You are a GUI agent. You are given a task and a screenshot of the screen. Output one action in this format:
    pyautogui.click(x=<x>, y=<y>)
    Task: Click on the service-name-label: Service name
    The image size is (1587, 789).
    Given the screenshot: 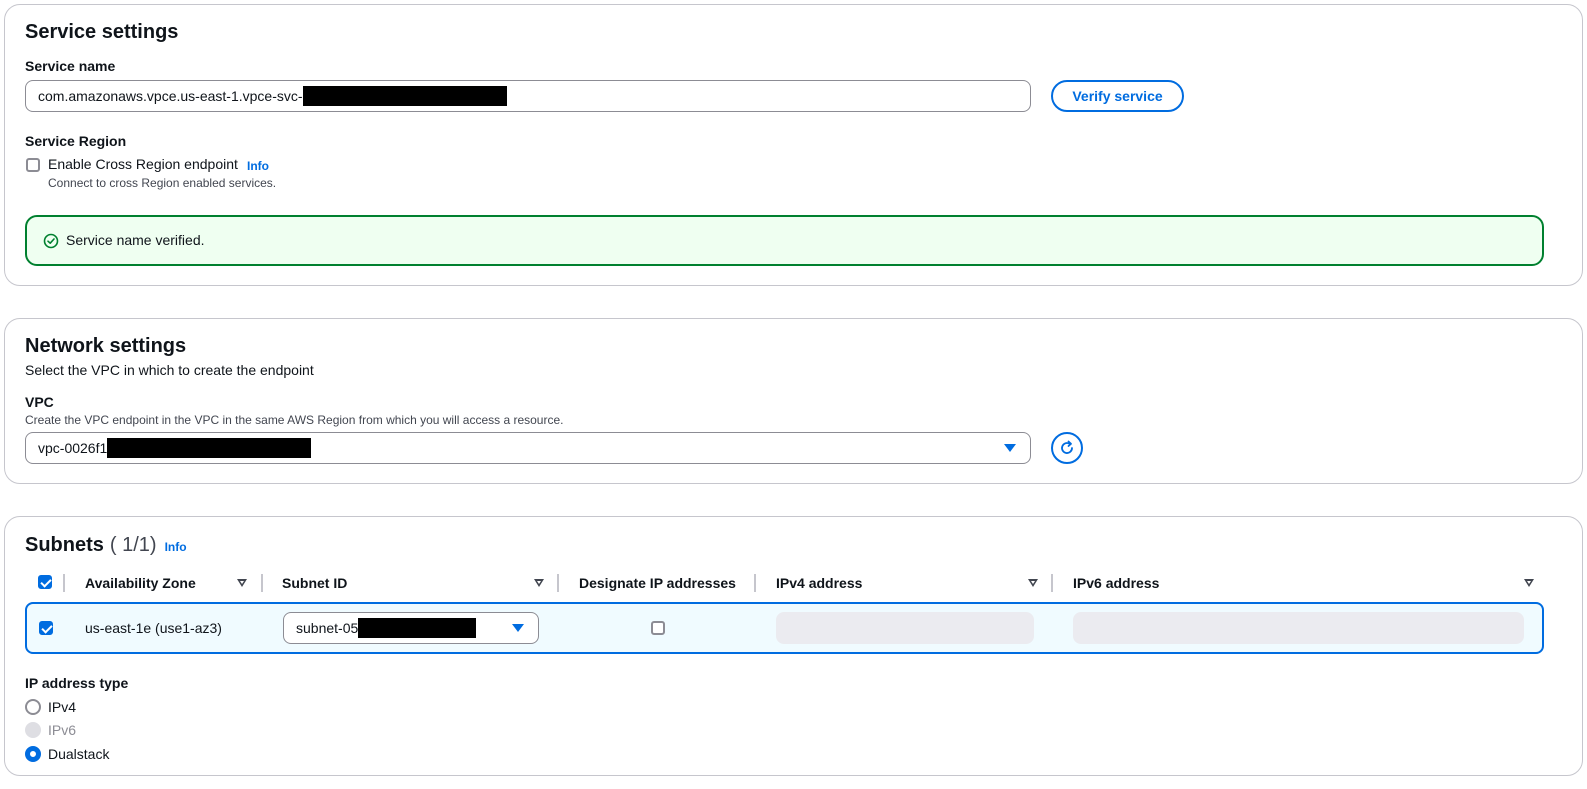 What is the action you would take?
    pyautogui.click(x=70, y=66)
    